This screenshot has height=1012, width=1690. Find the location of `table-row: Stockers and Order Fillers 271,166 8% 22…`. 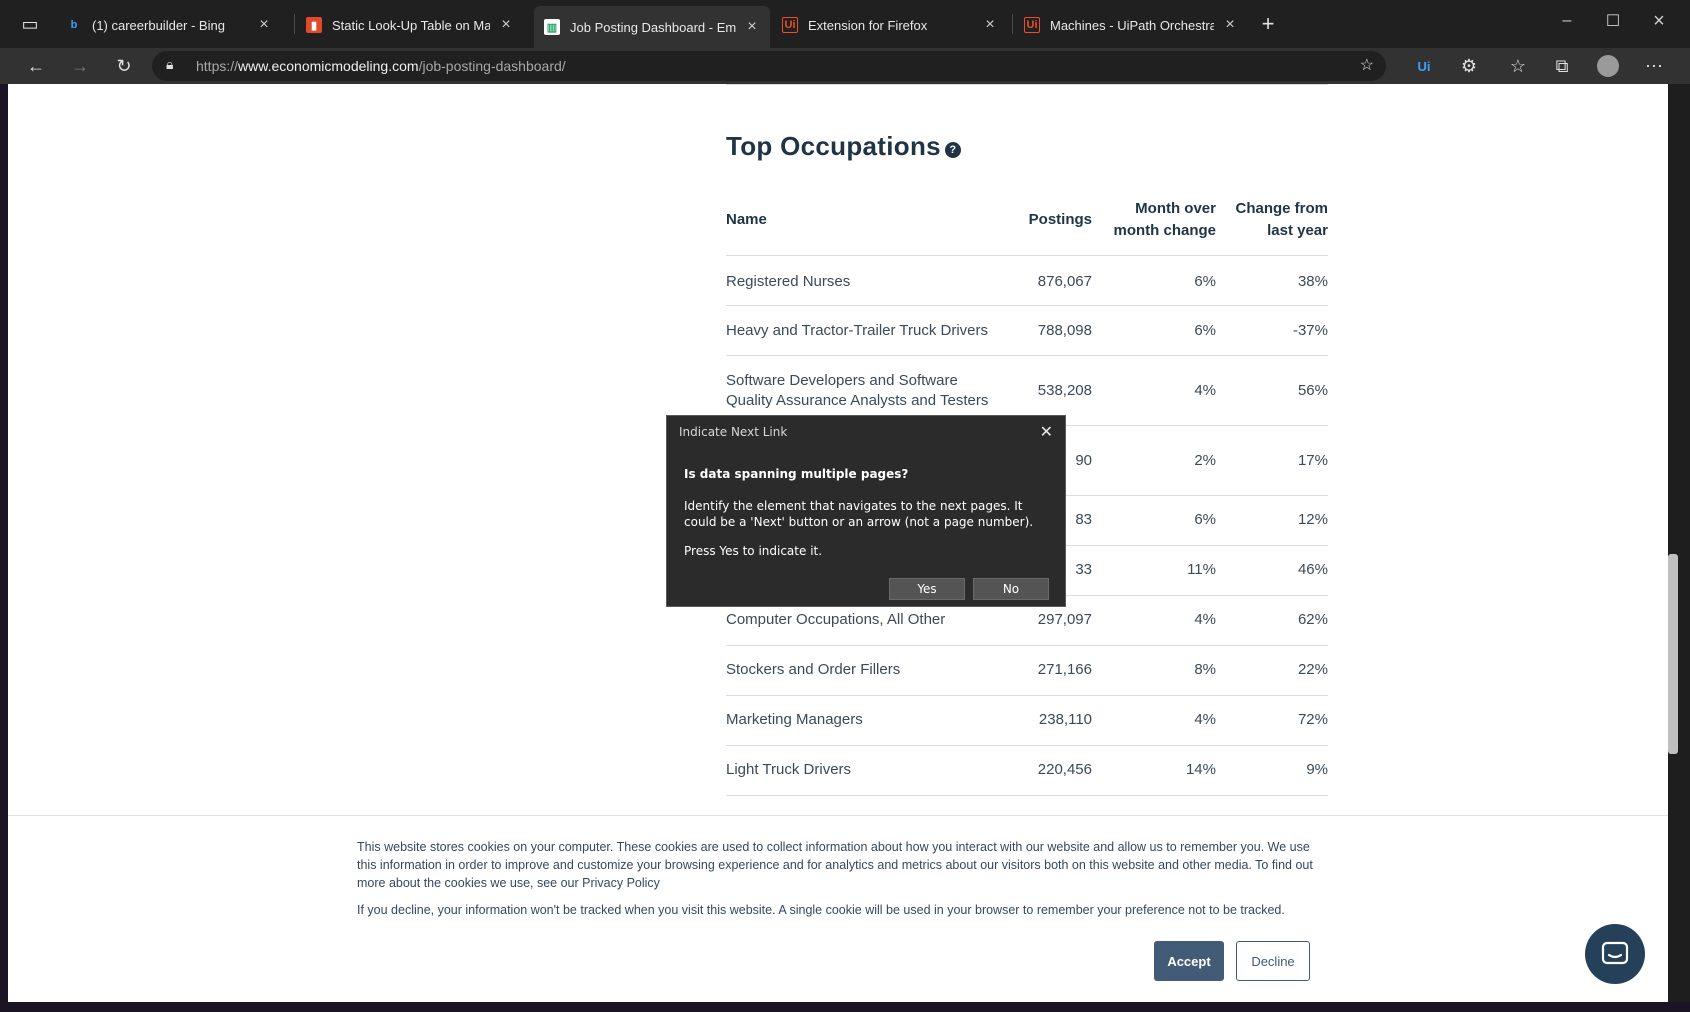

table-row: Stockers and Order Fillers 271,166 8% 22… is located at coordinates (1027, 671).